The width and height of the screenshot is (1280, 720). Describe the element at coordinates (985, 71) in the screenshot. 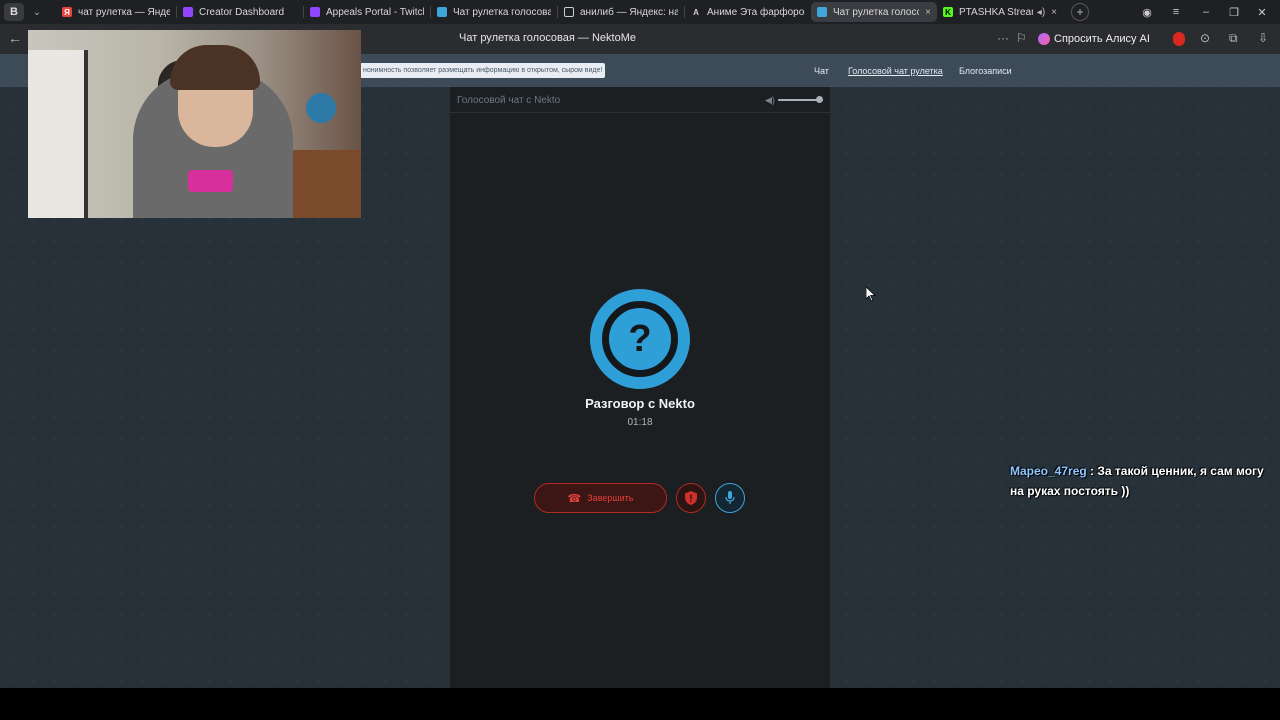

I see `nav-blog-link: Блогозаписи` at that location.